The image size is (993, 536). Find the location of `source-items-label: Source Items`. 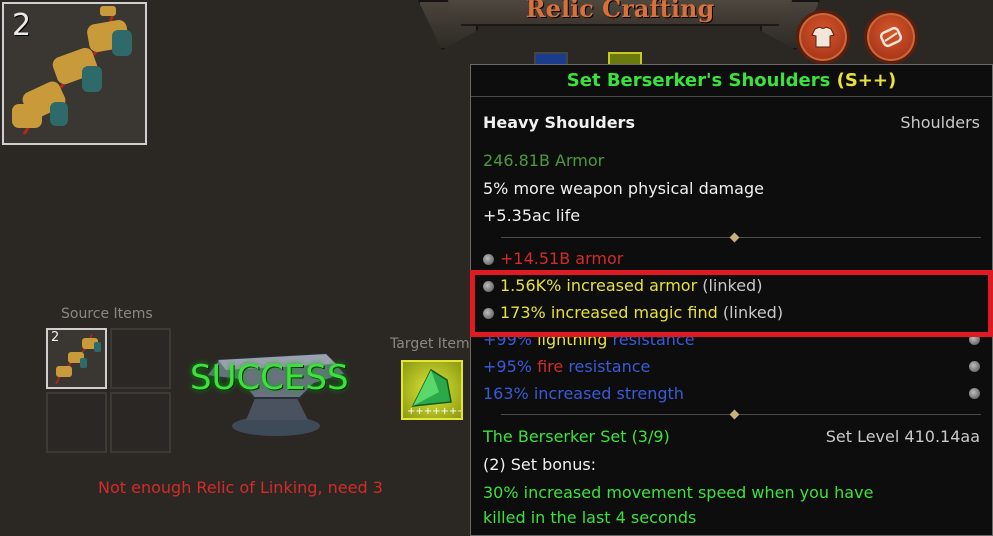

source-items-label: Source Items is located at coordinates (107, 314).